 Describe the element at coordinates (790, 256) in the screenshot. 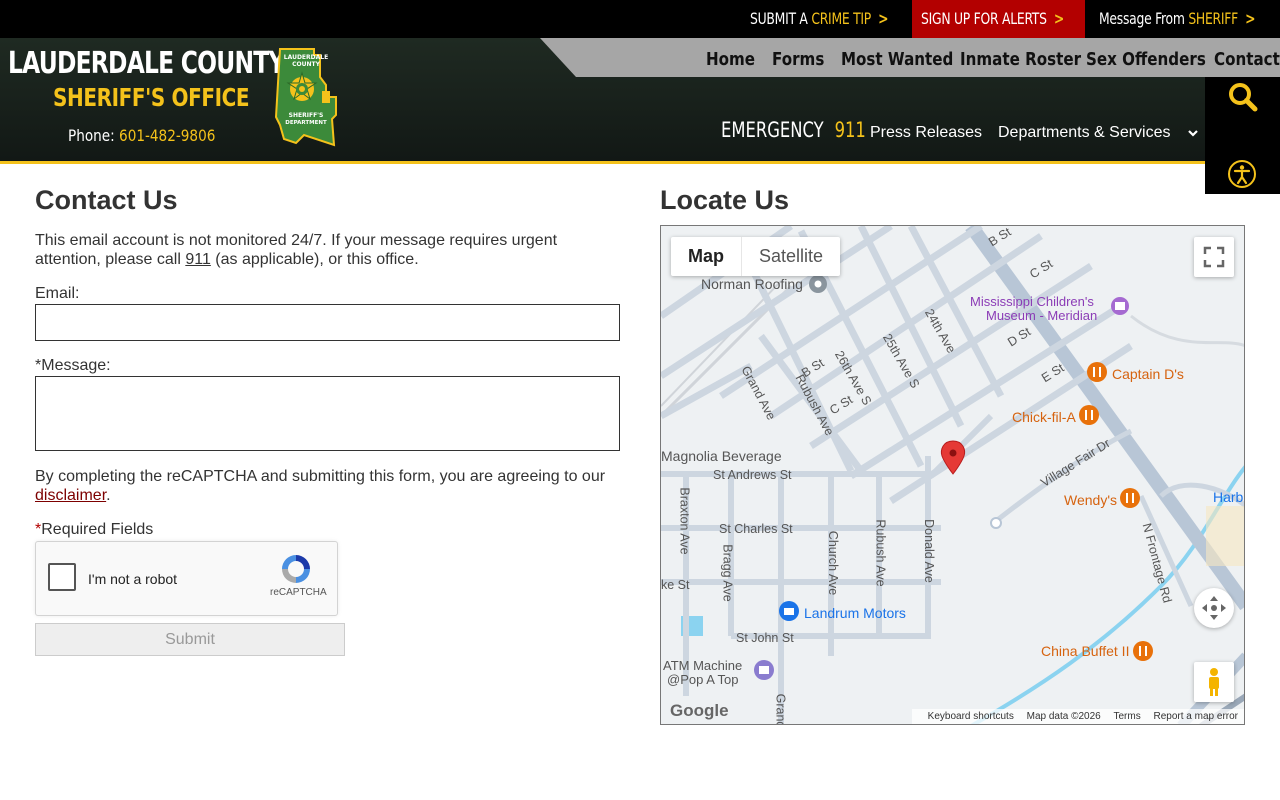

I see `map-type-satellite: Satellite` at that location.